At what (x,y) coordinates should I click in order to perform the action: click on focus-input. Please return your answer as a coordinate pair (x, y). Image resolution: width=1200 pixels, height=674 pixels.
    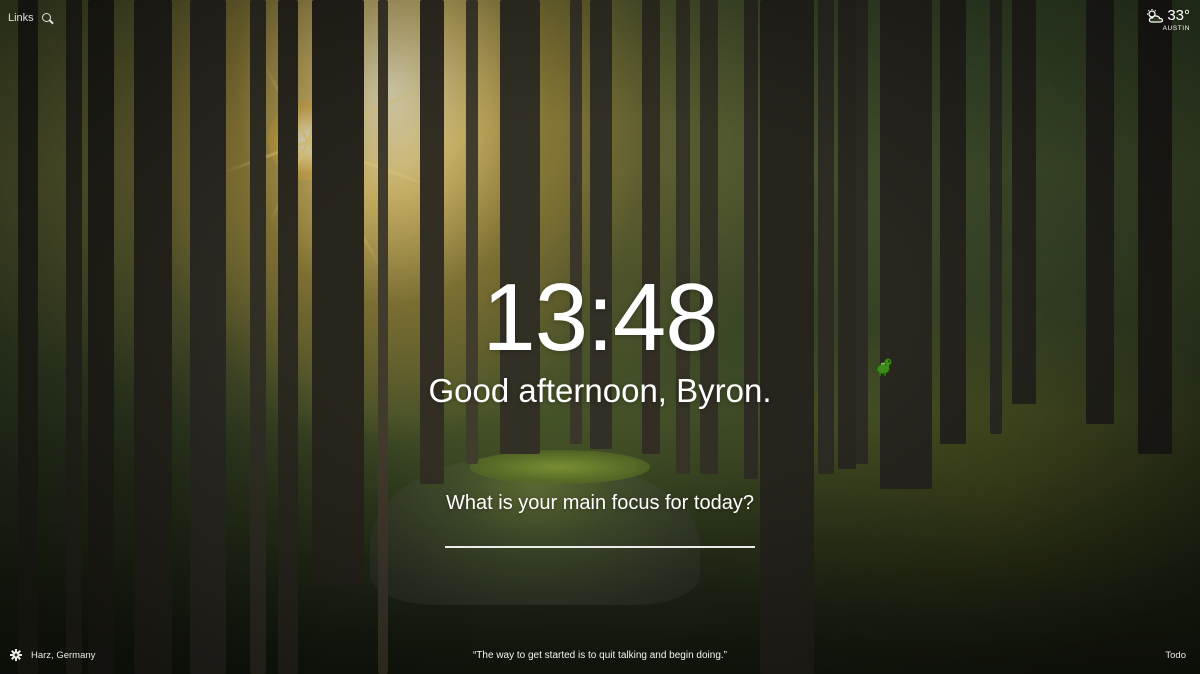
    Looking at the image, I should click on (600, 536).